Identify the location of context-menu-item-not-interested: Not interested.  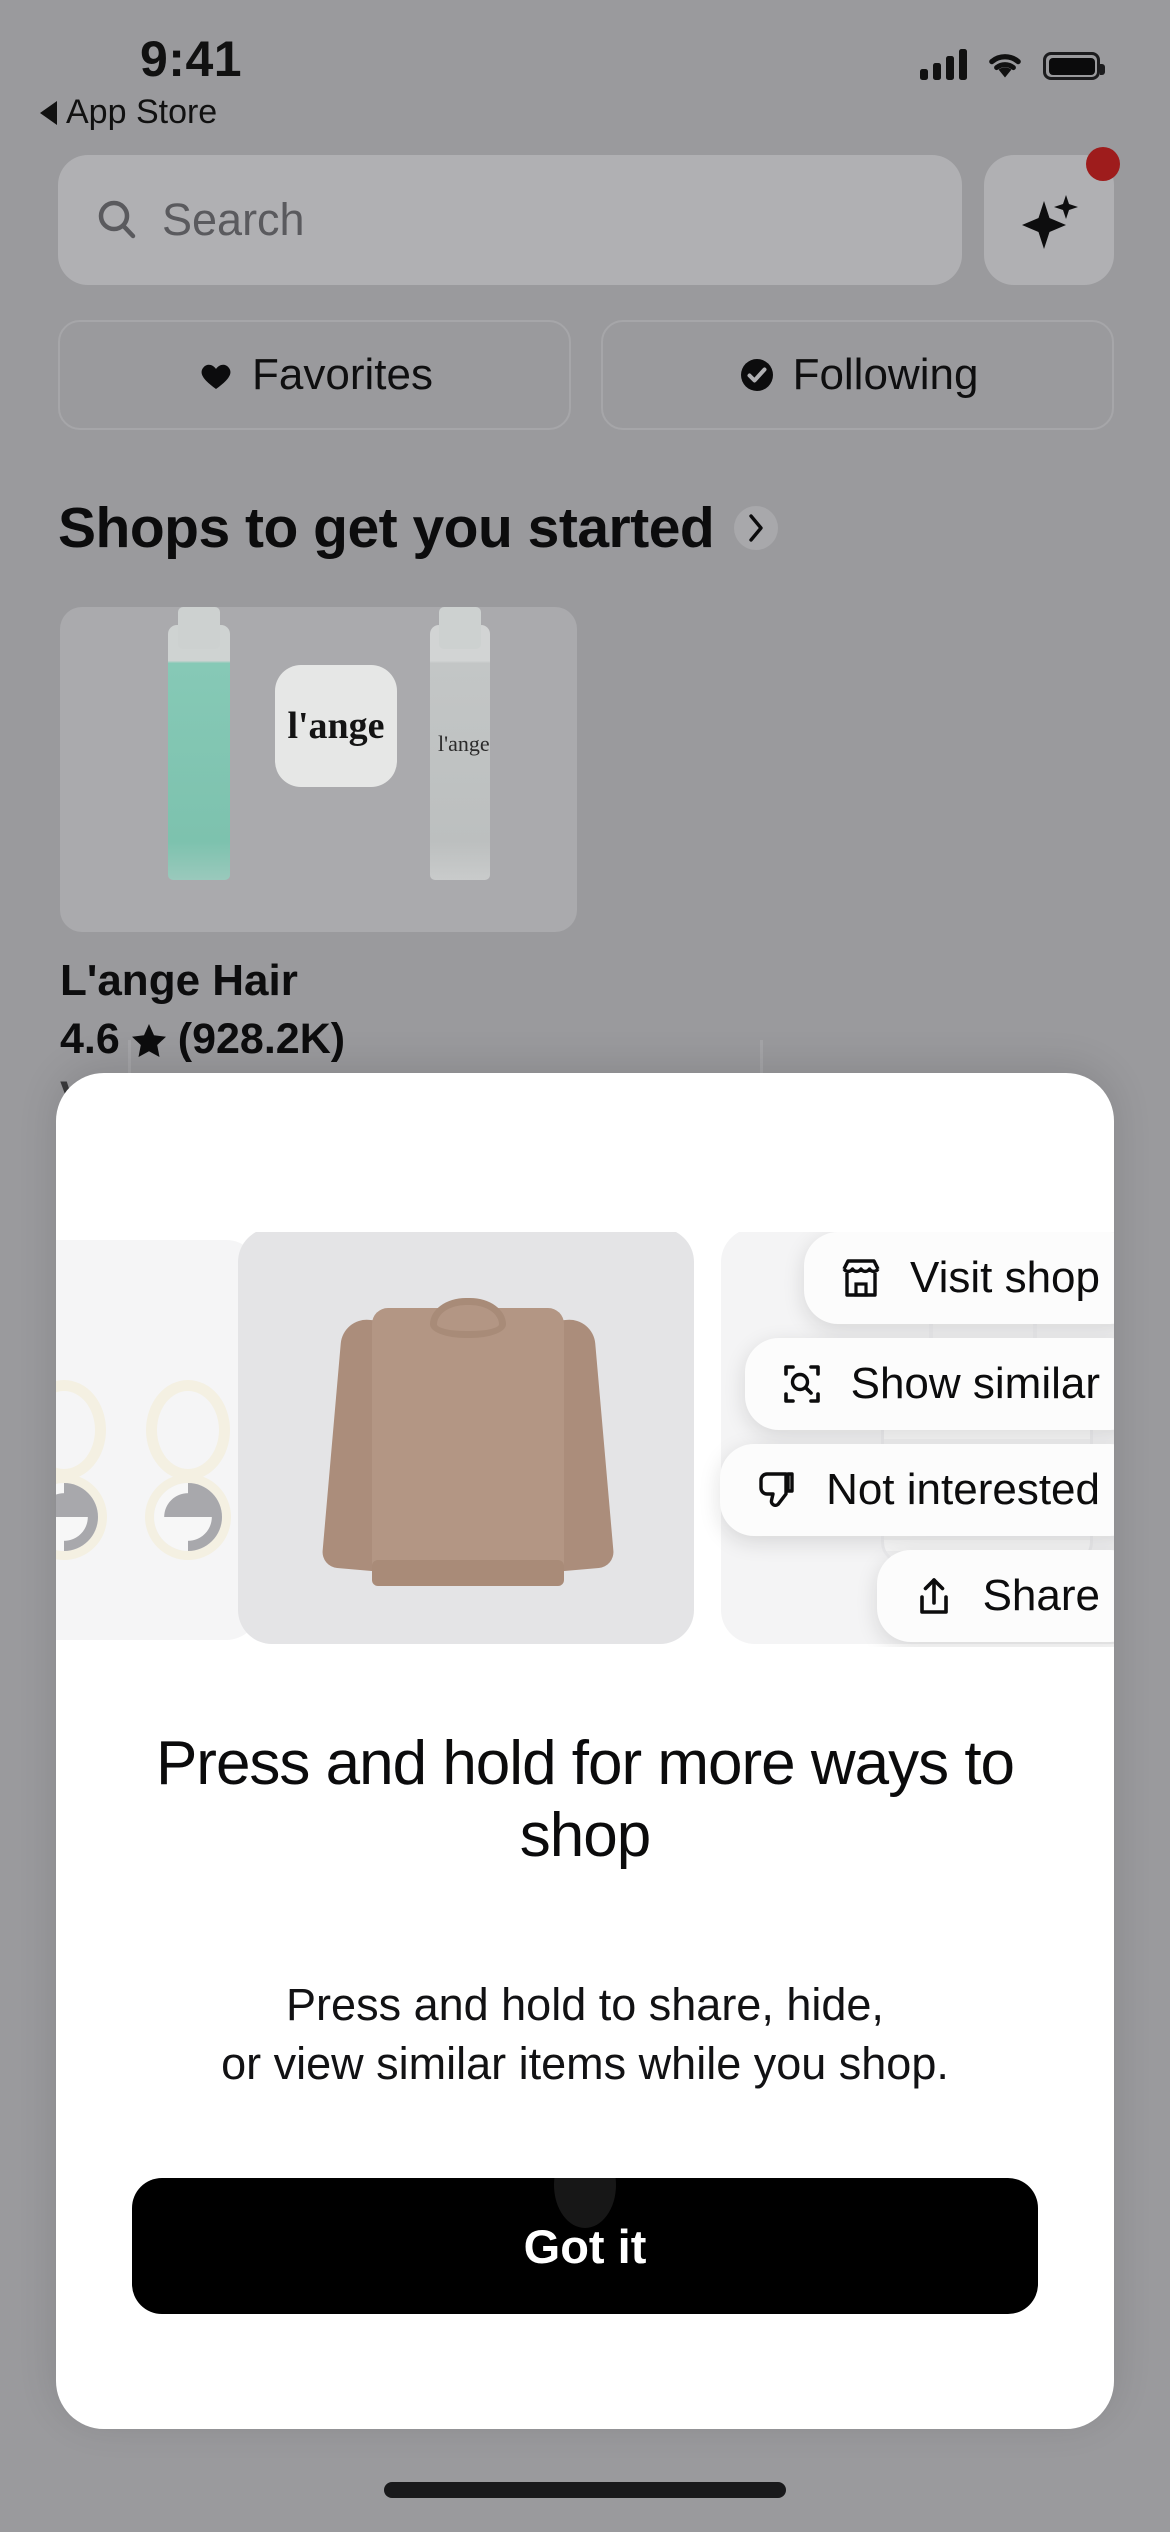
(917, 1490).